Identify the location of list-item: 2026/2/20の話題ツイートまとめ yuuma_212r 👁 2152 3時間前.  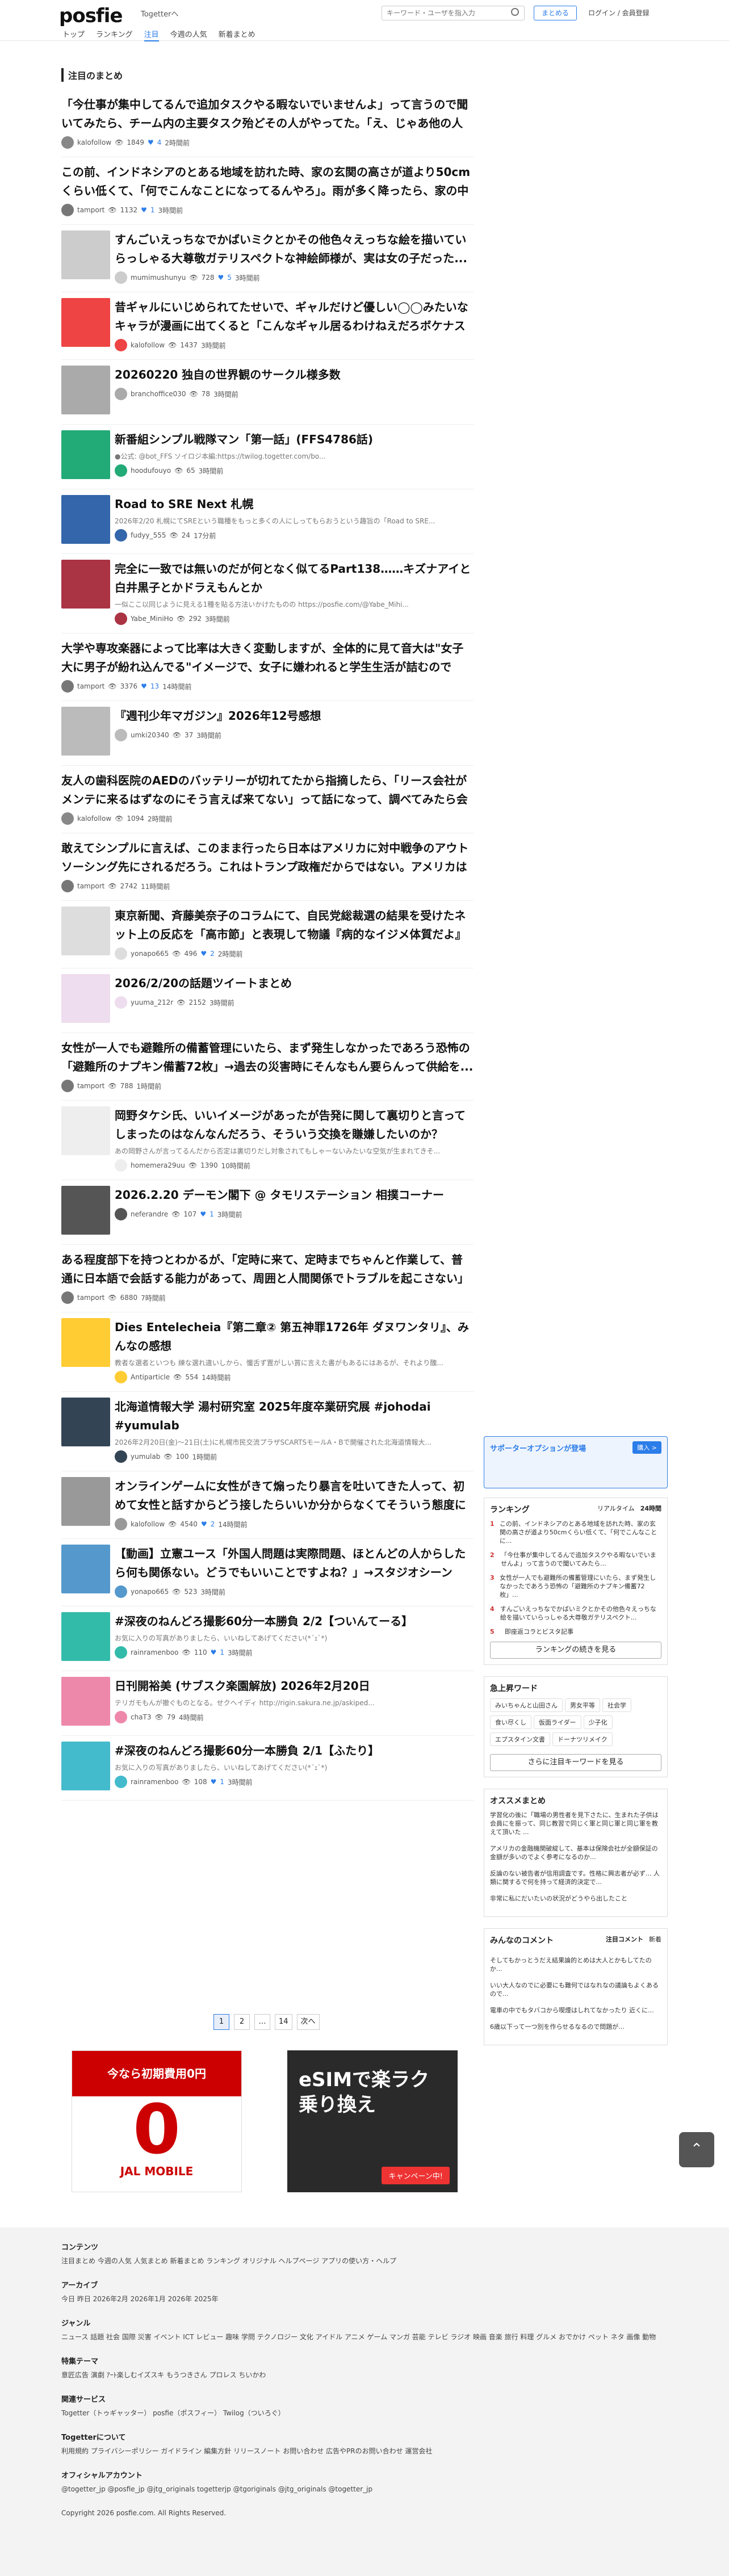
(267, 1001).